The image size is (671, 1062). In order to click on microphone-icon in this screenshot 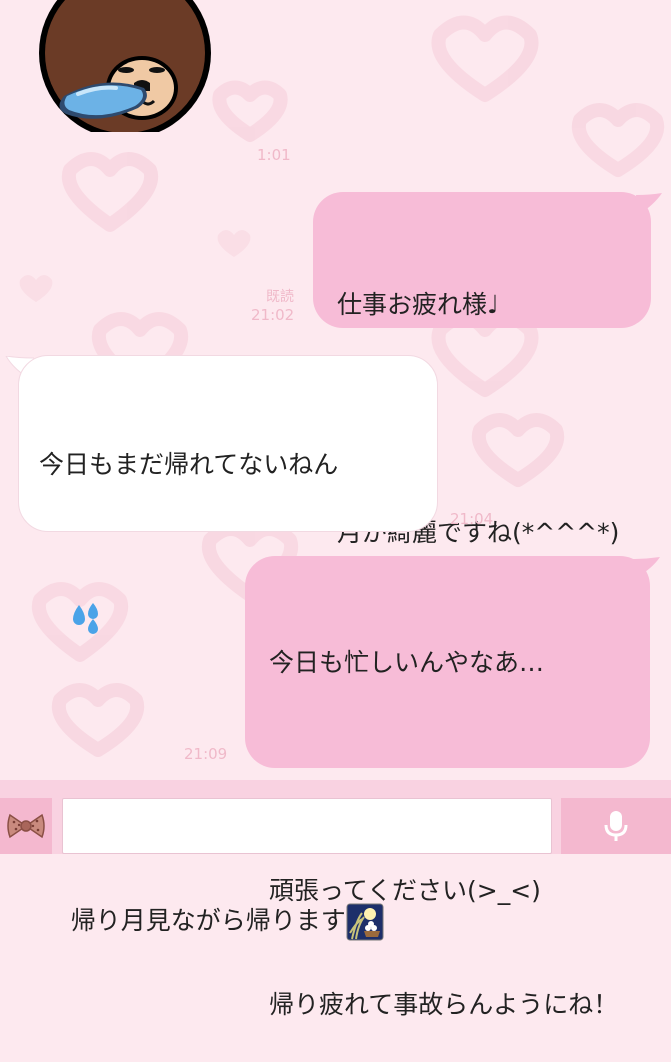, I will do `click(616, 826)`.